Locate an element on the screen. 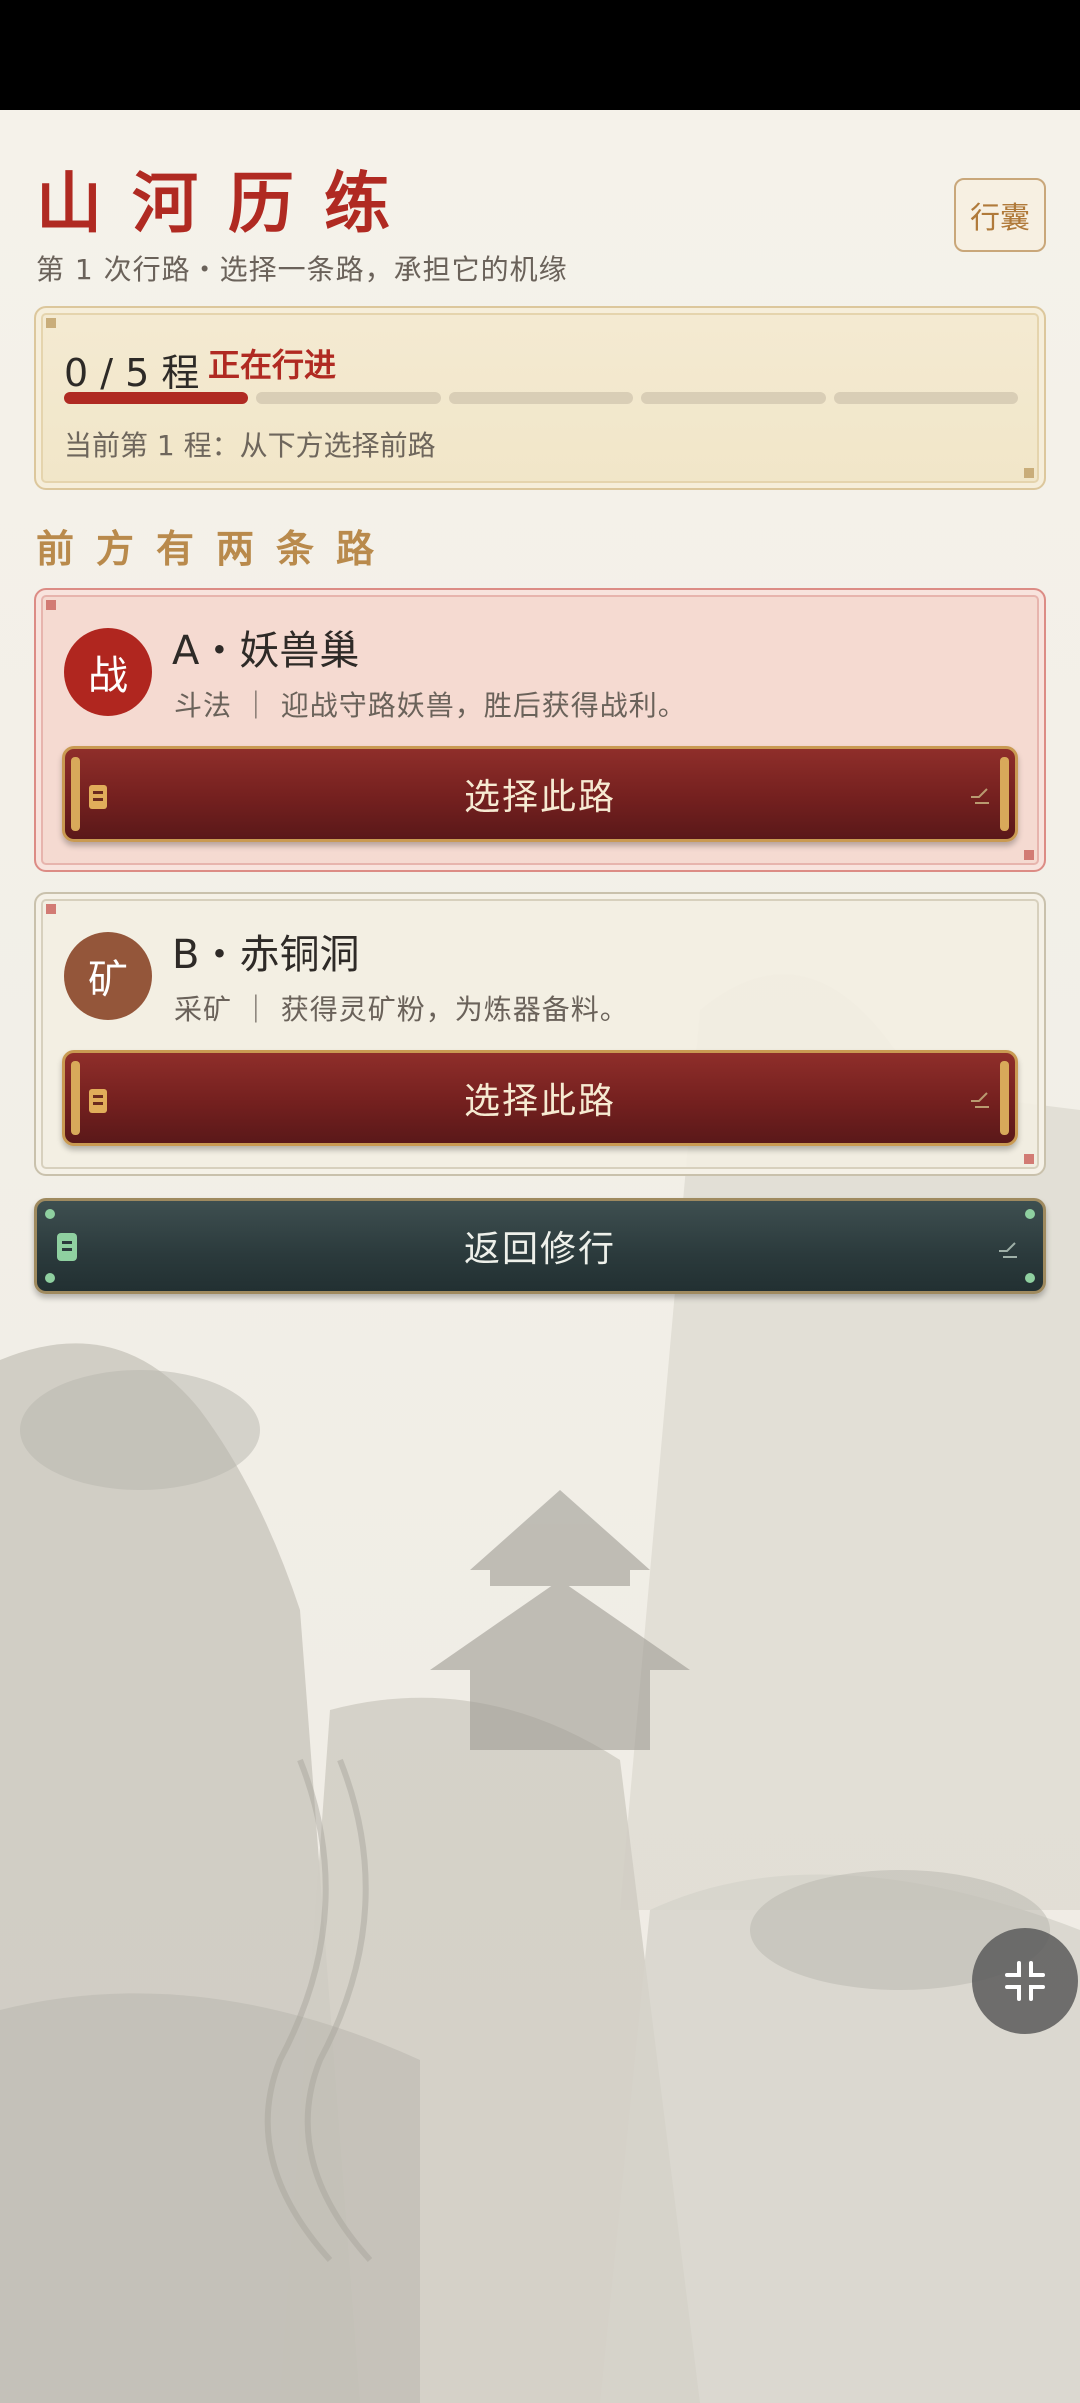 The width and height of the screenshot is (1080, 2403). path-card-b: 矿 B・赤铜洞 采矿 ｜ 获得灵矿粉，为炼器备料。 选择此路 is located at coordinates (540, 1034).